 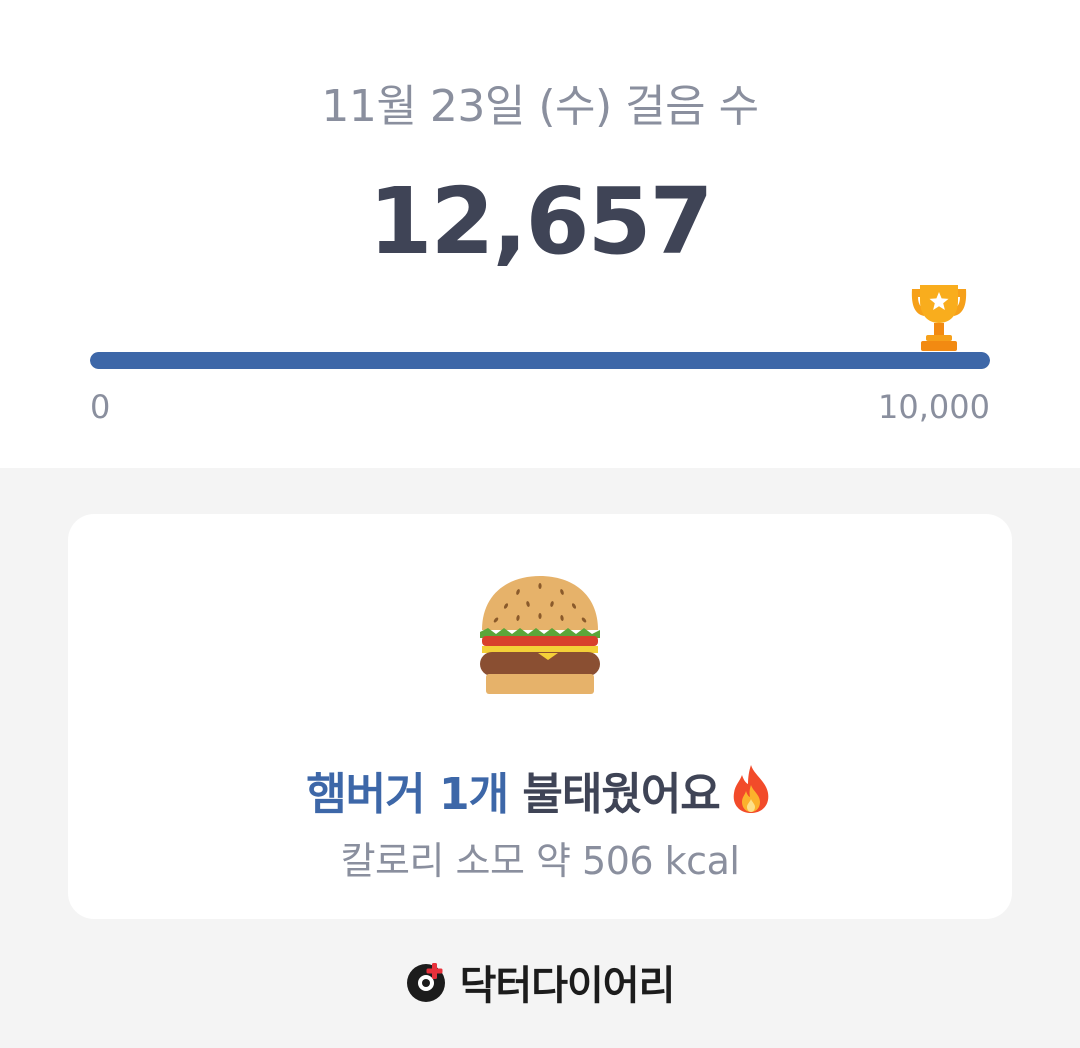 What do you see at coordinates (614, 794) in the screenshot?
I see `burn-message-rest: 불태웠어요` at bounding box center [614, 794].